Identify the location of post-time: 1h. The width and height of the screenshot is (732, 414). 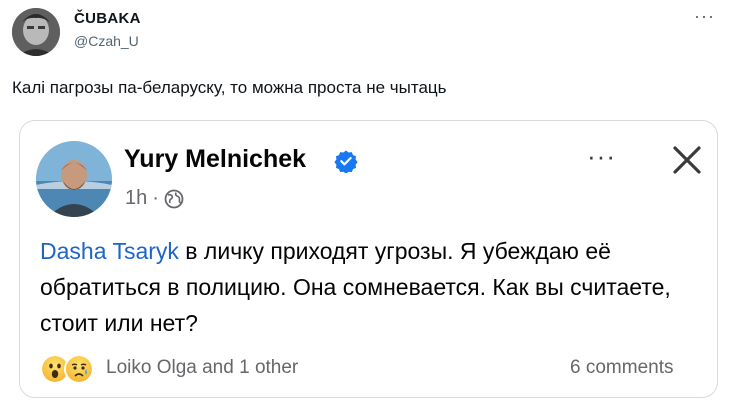
(136, 198).